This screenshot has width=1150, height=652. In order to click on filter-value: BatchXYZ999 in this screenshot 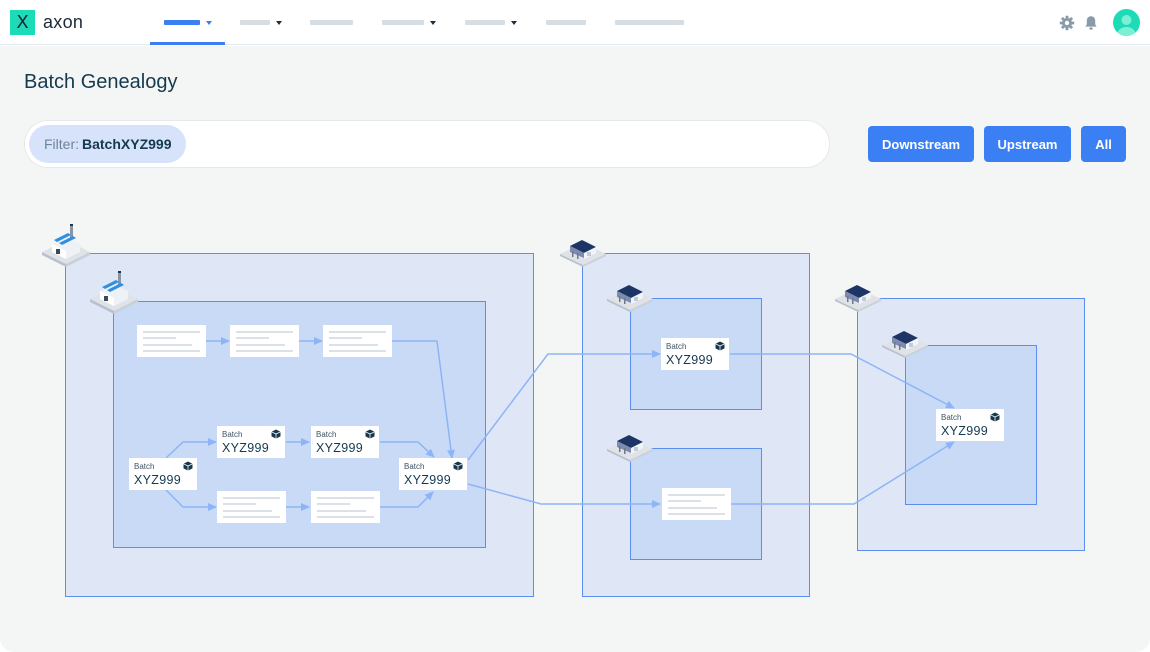, I will do `click(127, 144)`.